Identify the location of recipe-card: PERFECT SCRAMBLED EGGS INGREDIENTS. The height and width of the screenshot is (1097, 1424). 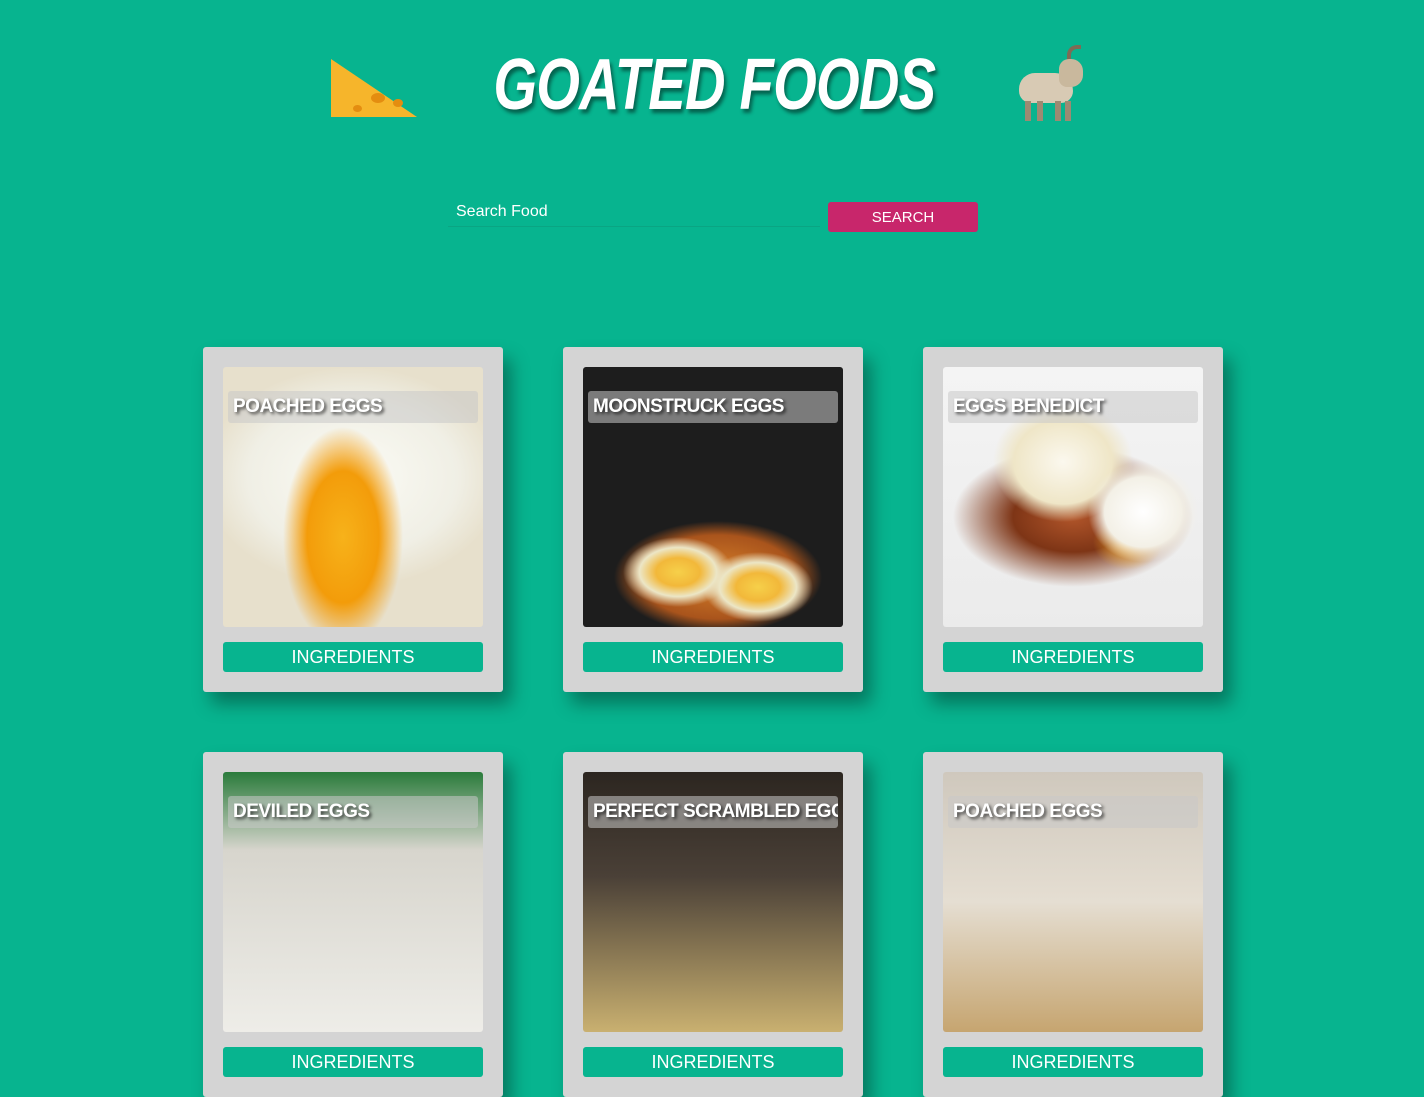
(713, 924).